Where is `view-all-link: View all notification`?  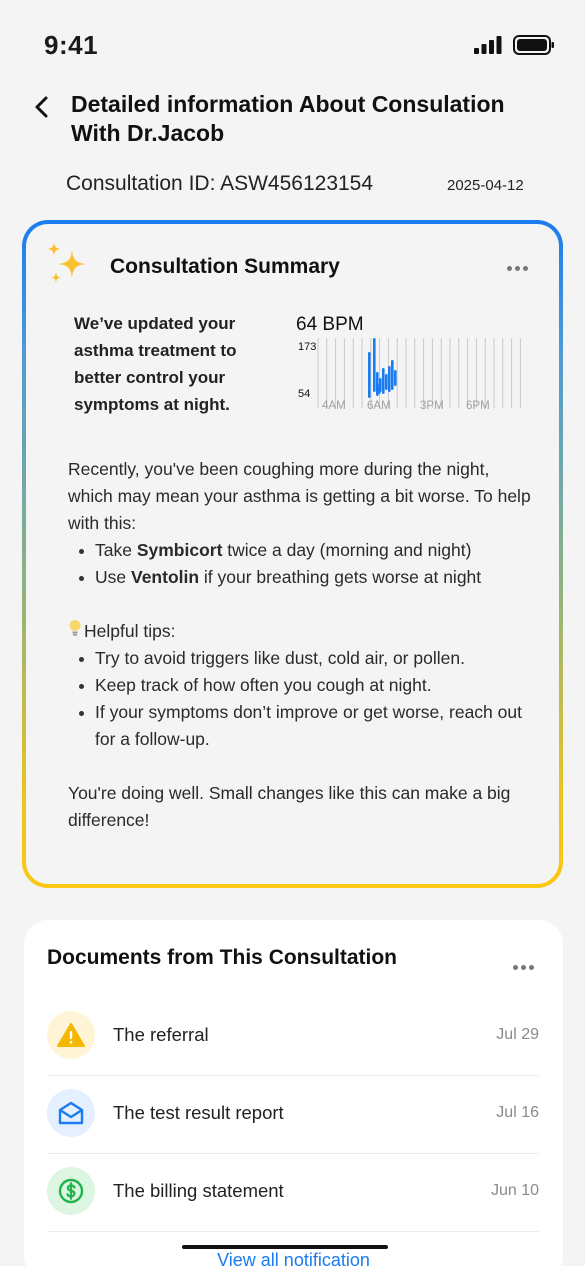
view-all-link: View all notification is located at coordinates (293, 1258).